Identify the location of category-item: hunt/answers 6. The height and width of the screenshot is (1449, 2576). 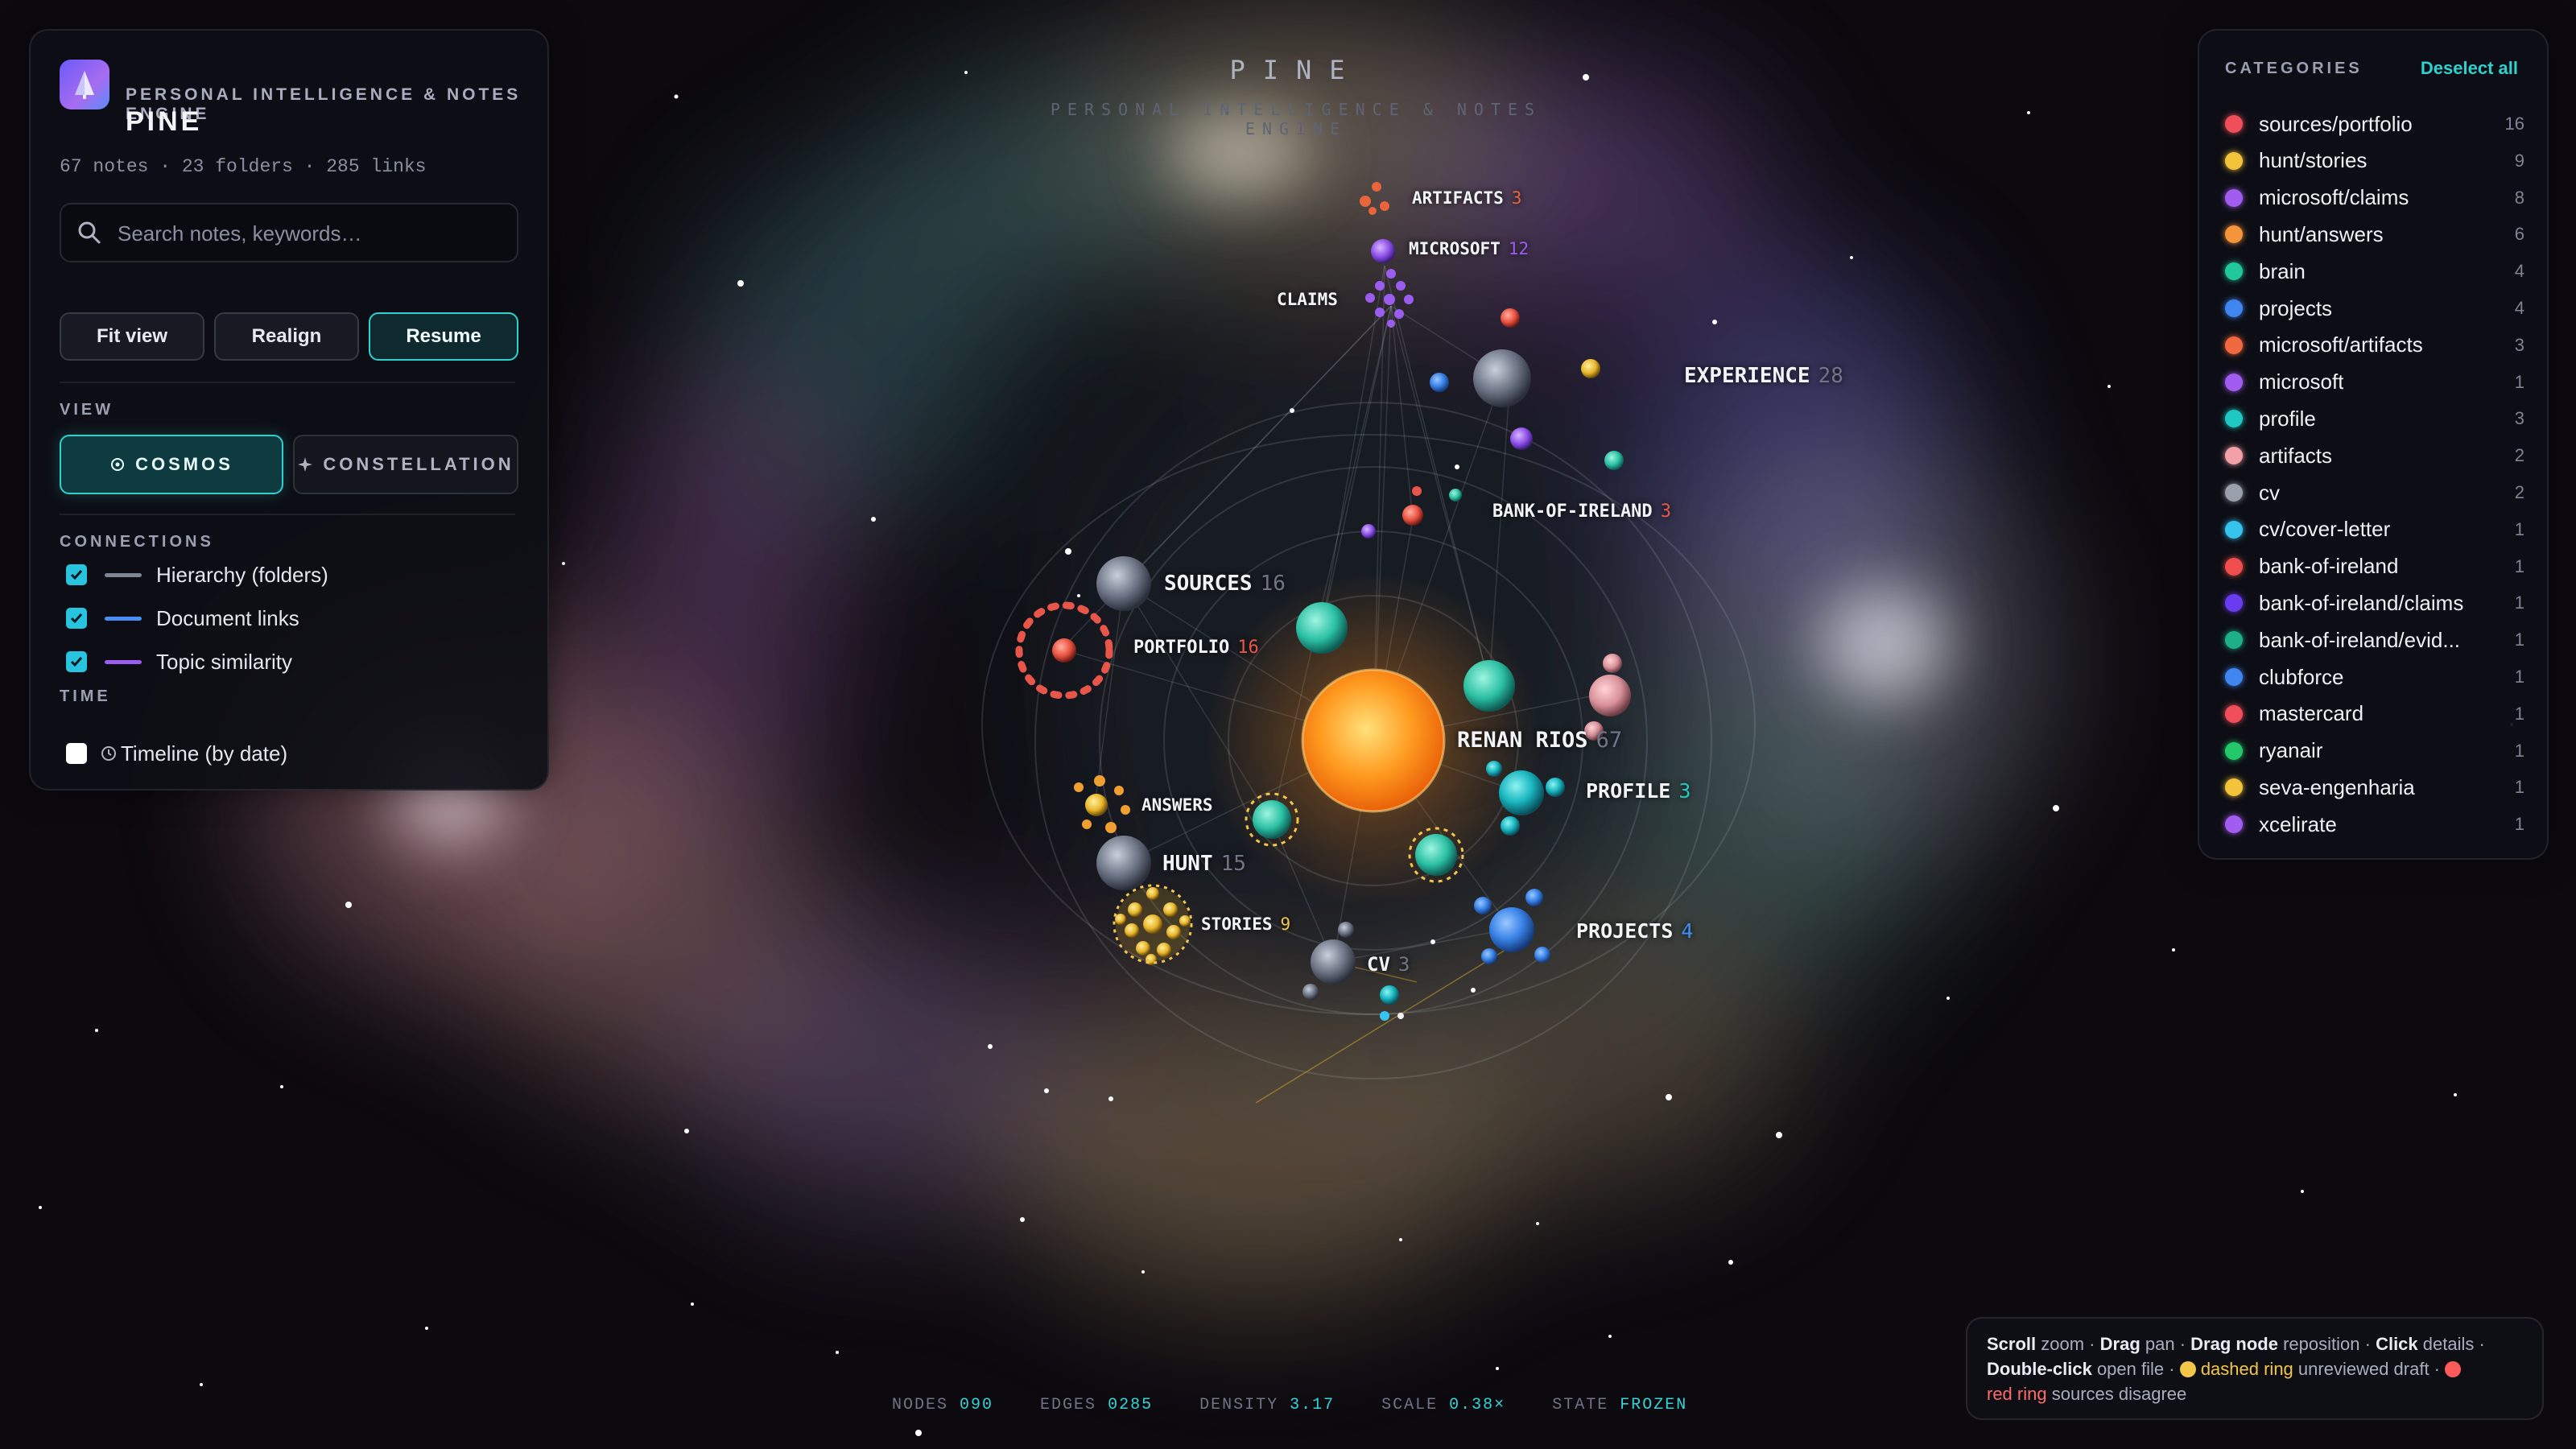
(2374, 234).